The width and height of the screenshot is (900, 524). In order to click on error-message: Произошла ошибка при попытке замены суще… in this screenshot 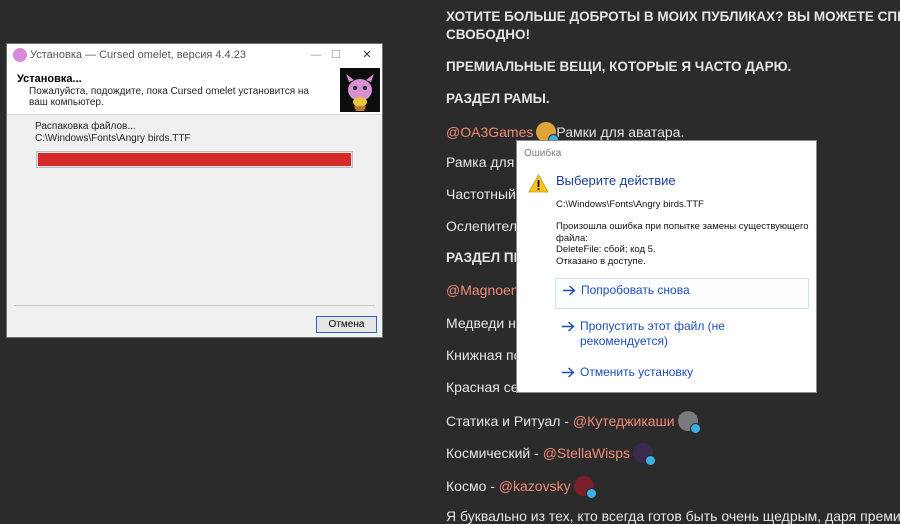, I will do `click(682, 244)`.